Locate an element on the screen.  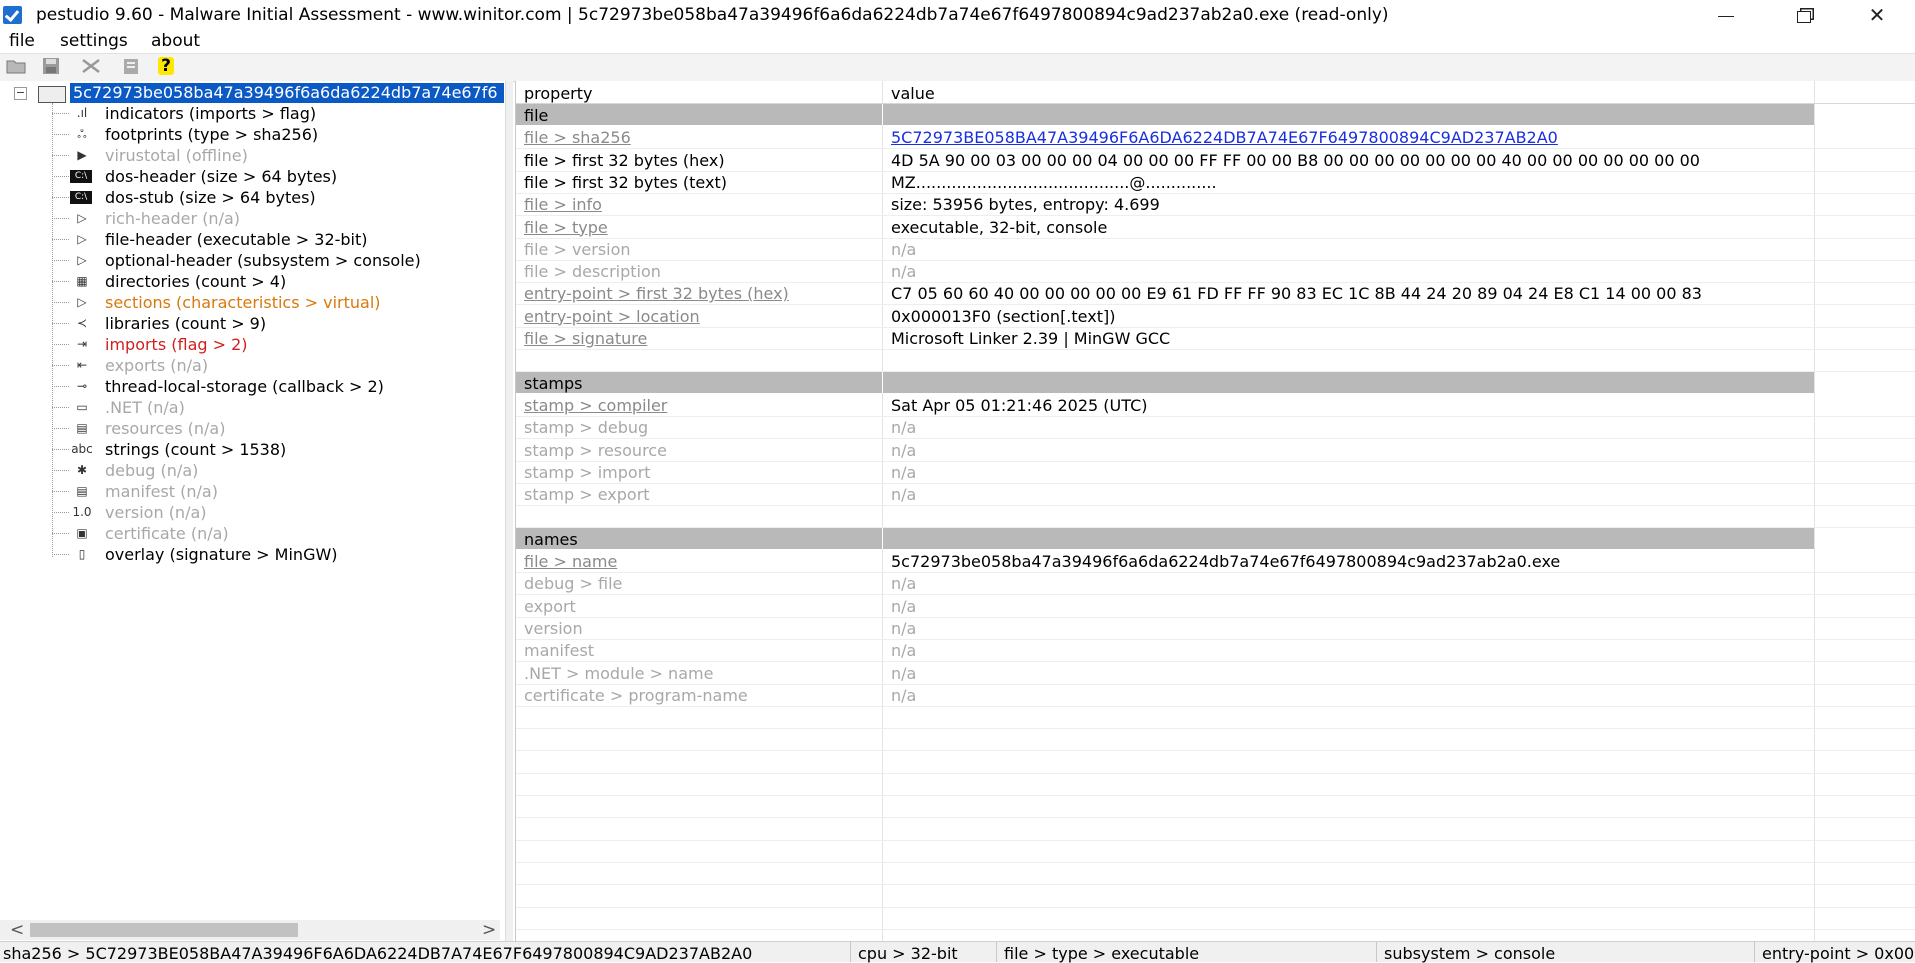
scroll-right-arrow: > is located at coordinates (489, 930).